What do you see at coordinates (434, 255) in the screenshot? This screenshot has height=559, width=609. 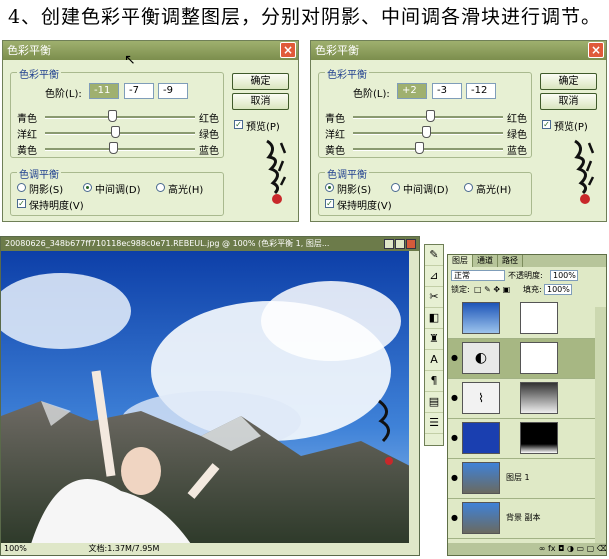 I see `brush-icon: ✎` at bounding box center [434, 255].